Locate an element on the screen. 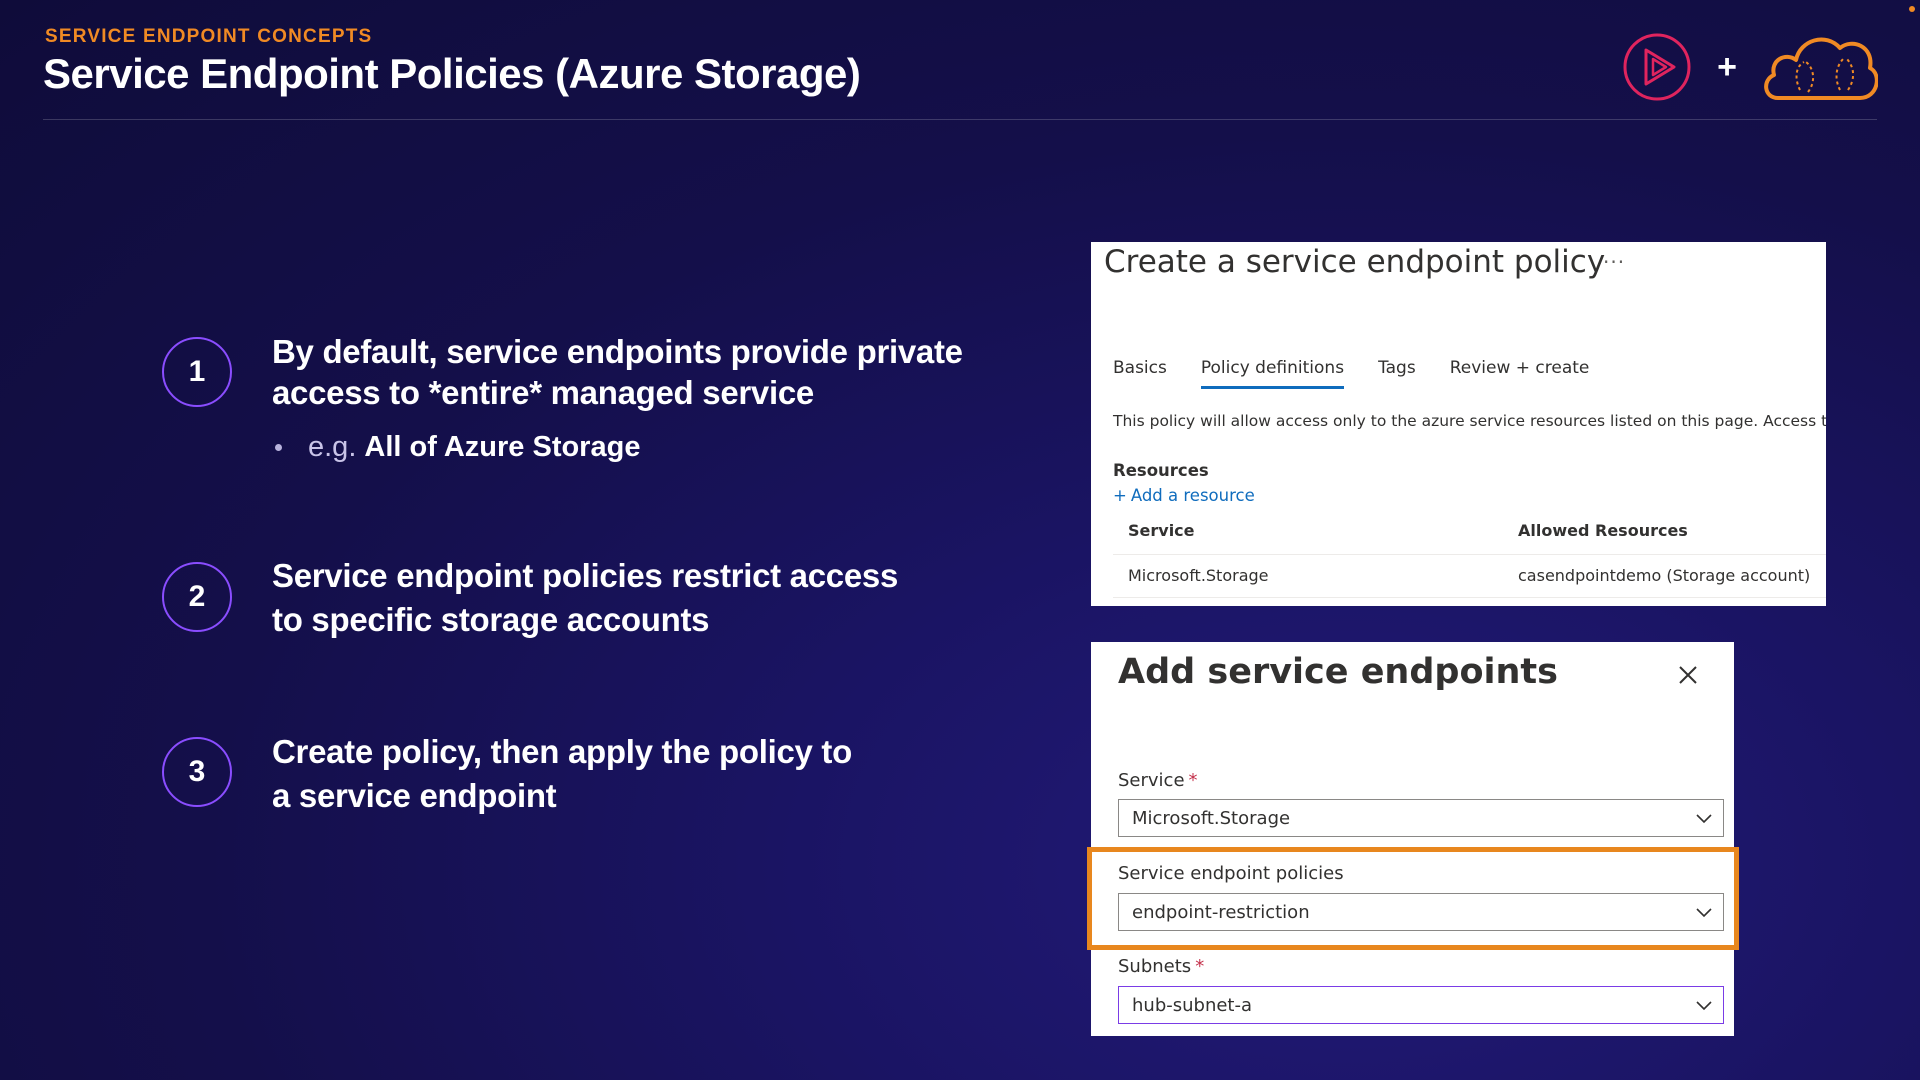 The height and width of the screenshot is (1080, 1920). tab-review-create: Review + create is located at coordinates (1520, 373).